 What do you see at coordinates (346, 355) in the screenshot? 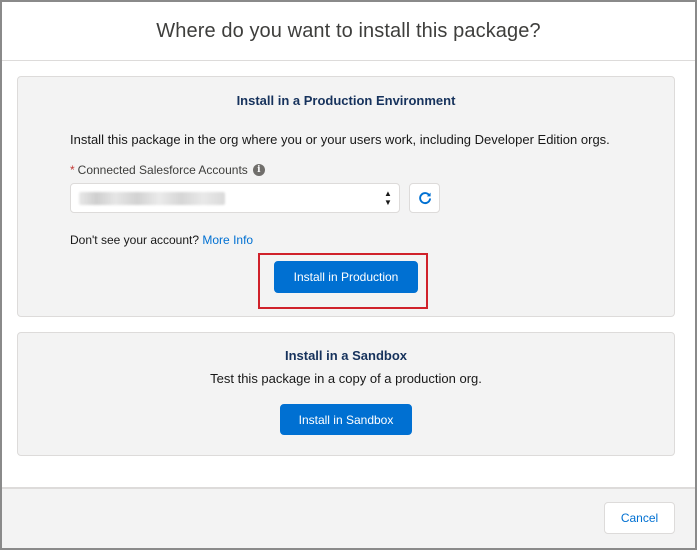
I see `sandbox-card-title: Install in a Sandbox` at bounding box center [346, 355].